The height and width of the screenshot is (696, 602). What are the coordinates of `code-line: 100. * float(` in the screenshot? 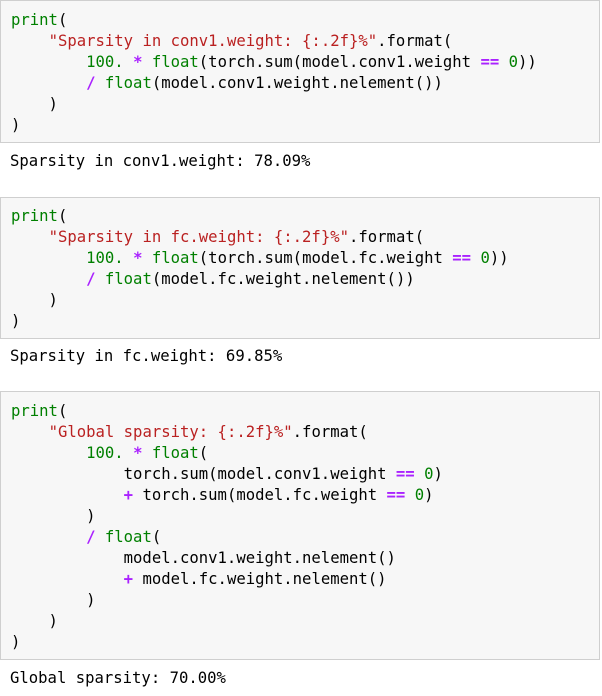 It's located at (305, 453).